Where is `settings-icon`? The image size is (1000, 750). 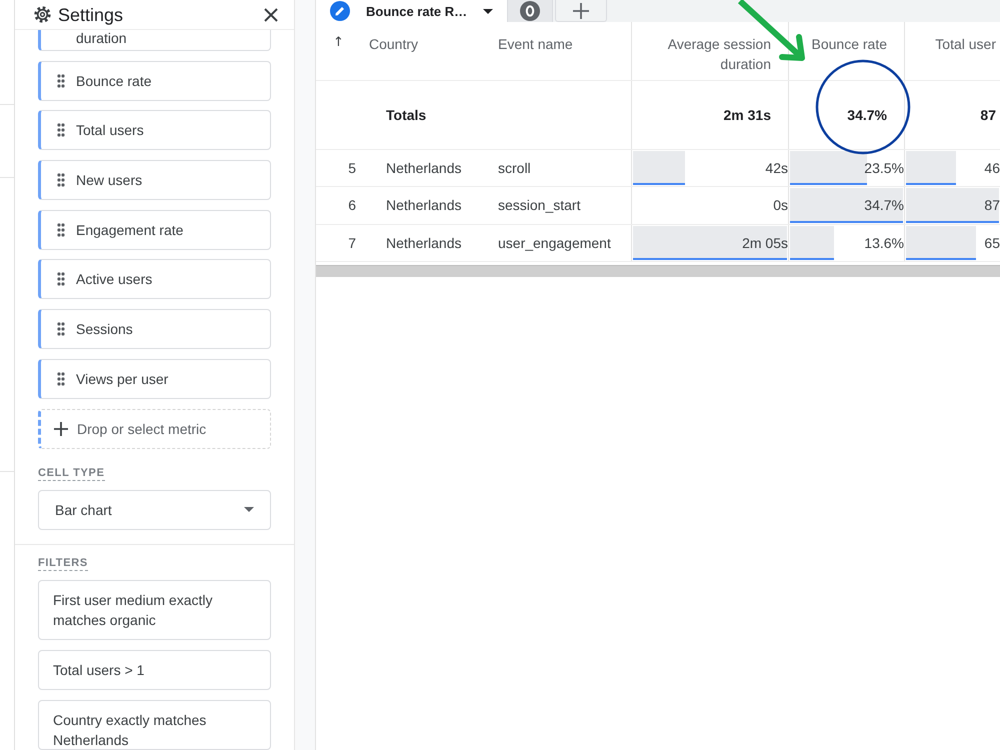
settings-icon is located at coordinates (42, 14).